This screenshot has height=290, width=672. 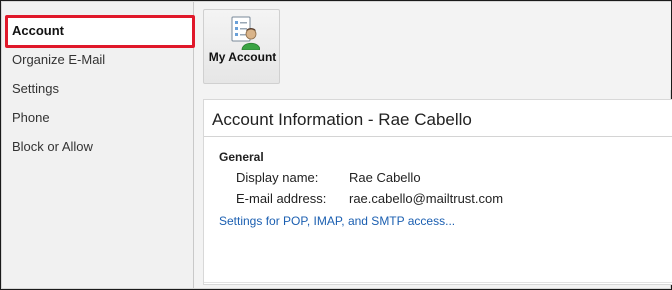 What do you see at coordinates (101, 147) in the screenshot?
I see `sidebar-item-block-or-allow: Block or Allow` at bounding box center [101, 147].